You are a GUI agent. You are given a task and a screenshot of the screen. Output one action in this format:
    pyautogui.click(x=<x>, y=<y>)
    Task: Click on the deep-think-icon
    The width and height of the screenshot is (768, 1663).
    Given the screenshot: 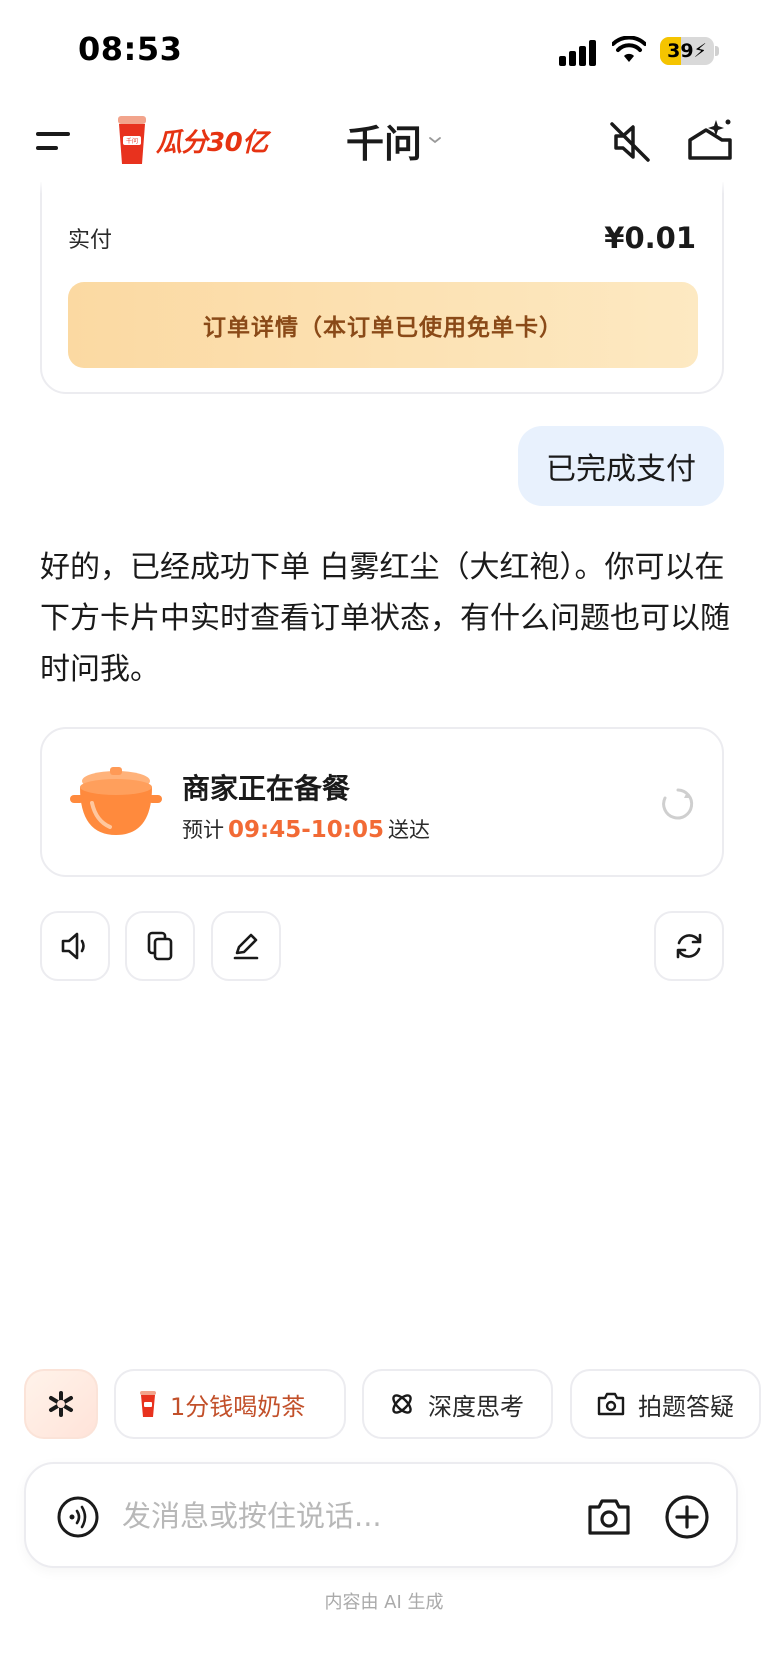 What is the action you would take?
    pyautogui.click(x=402, y=1404)
    